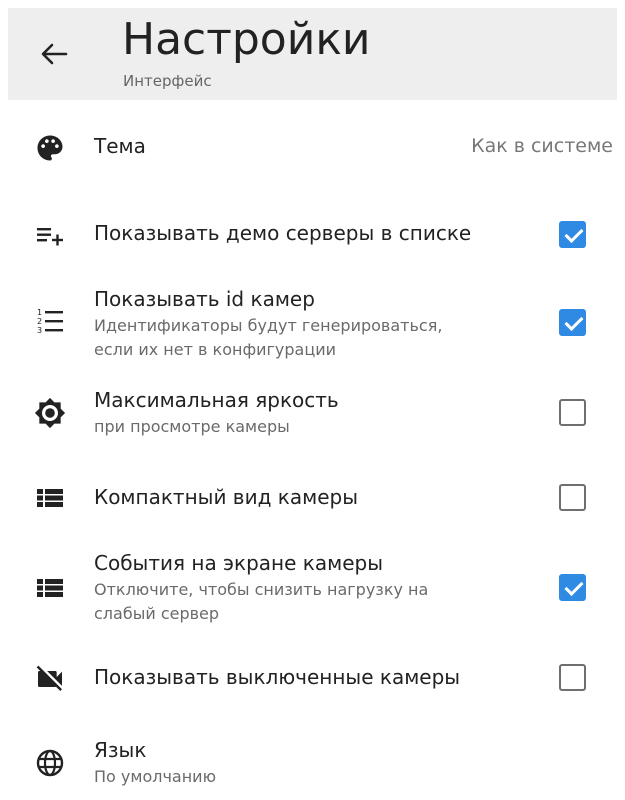 The image size is (625, 800). What do you see at coordinates (155, 776) in the screenshot?
I see `setting-language-value: По умолчанию` at bounding box center [155, 776].